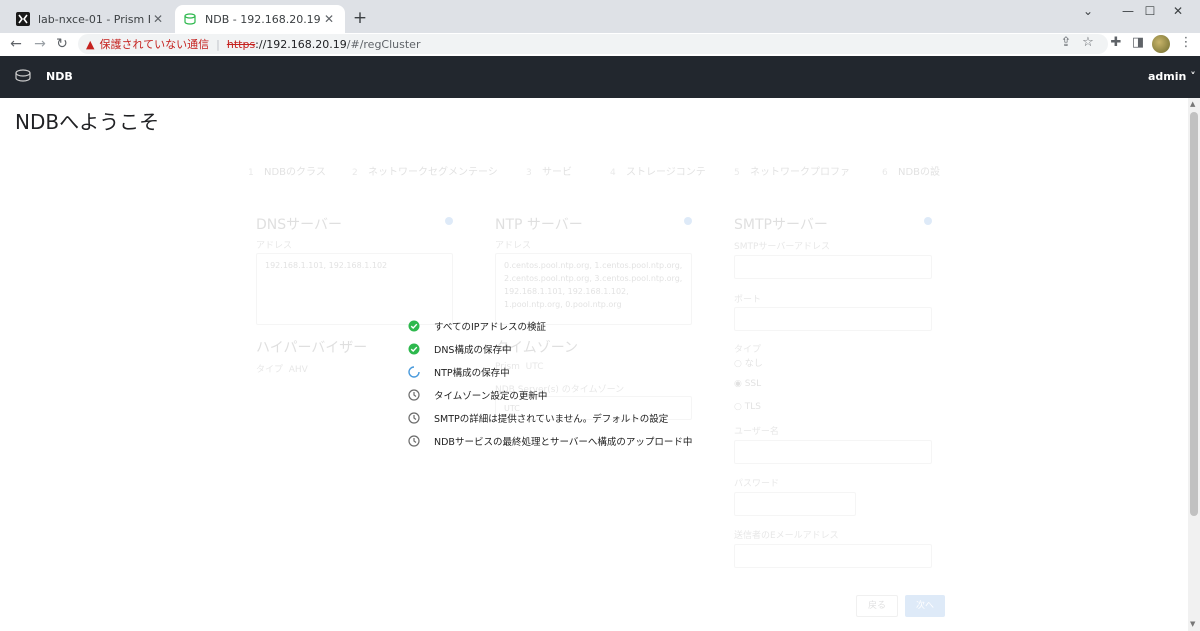 This screenshot has width=1200, height=631. I want to click on ntp-heading: NTP サーバー, so click(539, 225).